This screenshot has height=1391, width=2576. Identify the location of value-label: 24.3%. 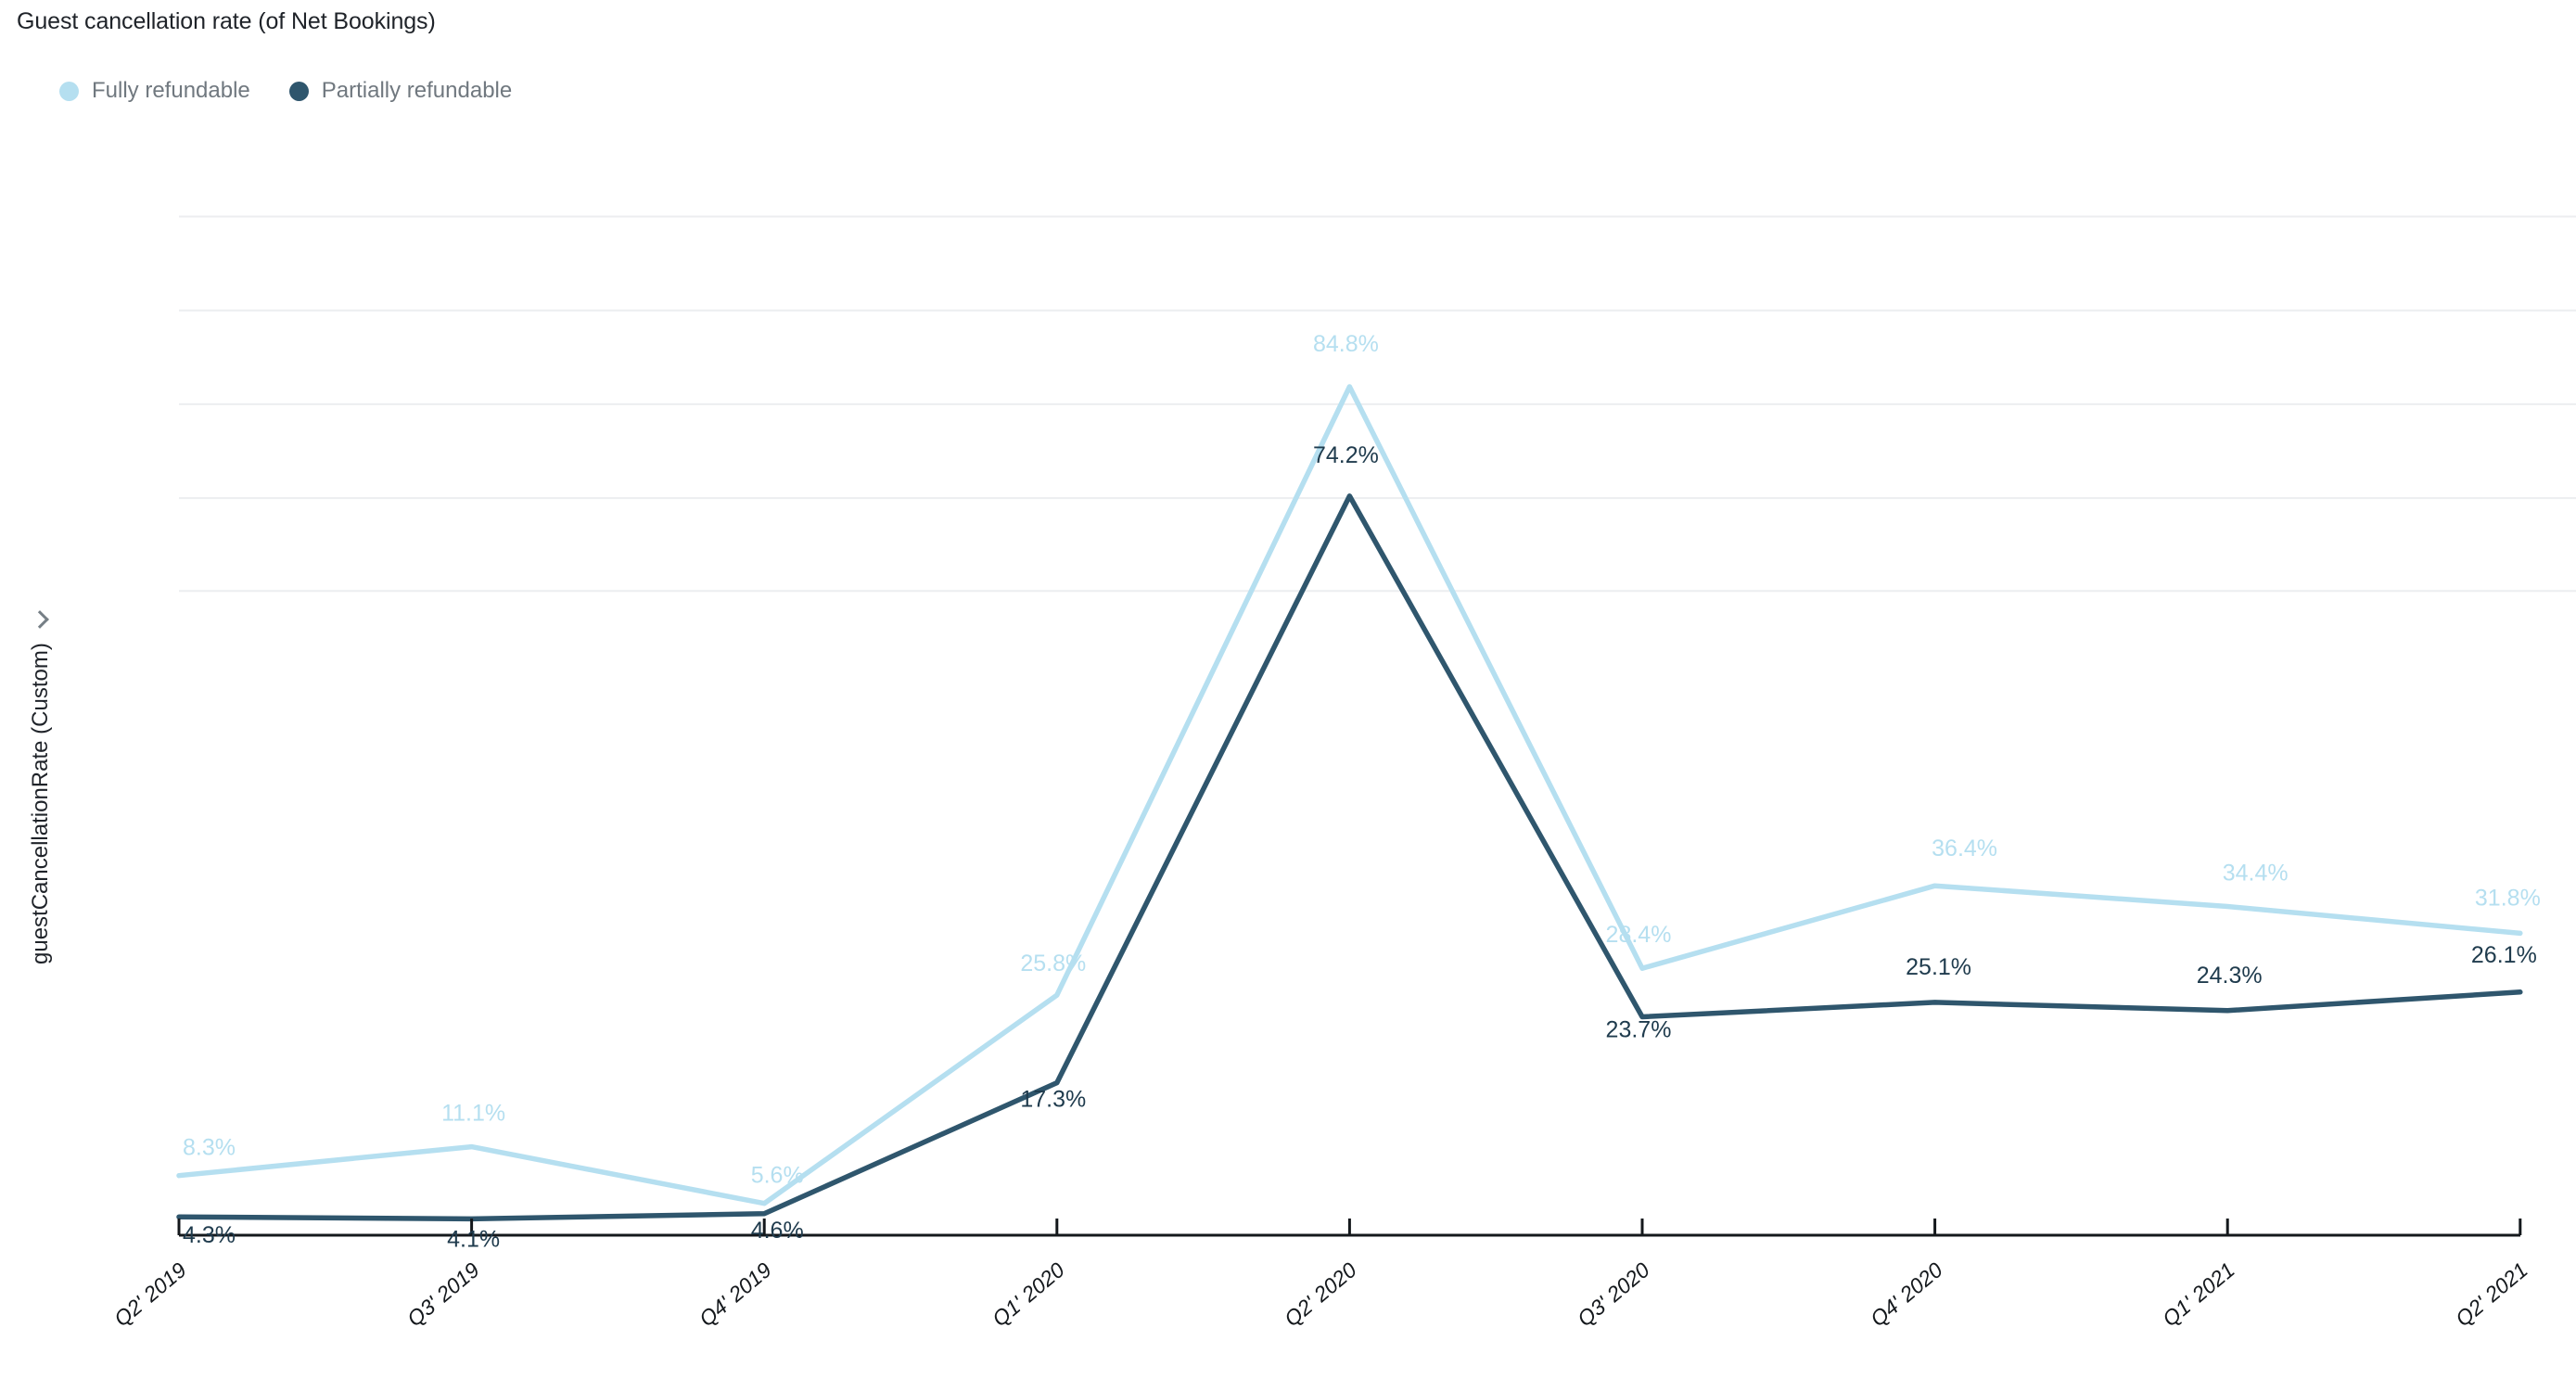
(2230, 976).